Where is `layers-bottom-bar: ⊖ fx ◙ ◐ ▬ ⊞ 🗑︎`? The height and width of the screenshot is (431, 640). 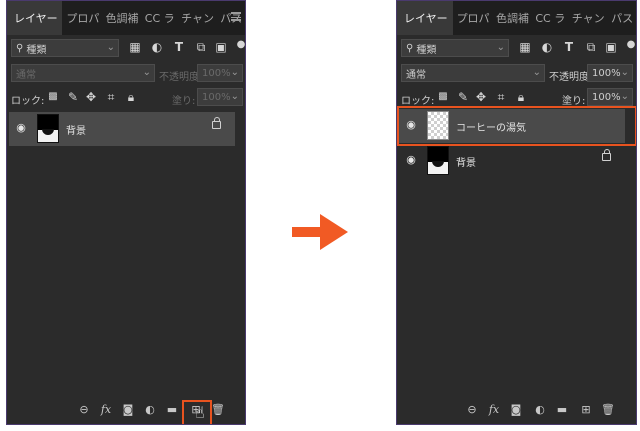
layers-bottom-bar: ⊖ fx ◙ ◐ ▬ ⊞ 🗑︎ is located at coordinates (516, 411).